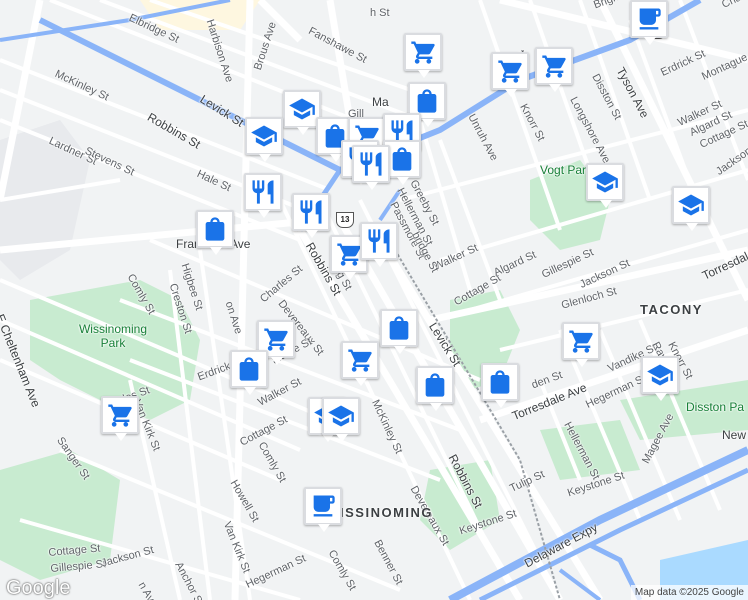  Describe the element at coordinates (671, 309) in the screenshot. I see `neighborhood-label: TACONY` at that location.